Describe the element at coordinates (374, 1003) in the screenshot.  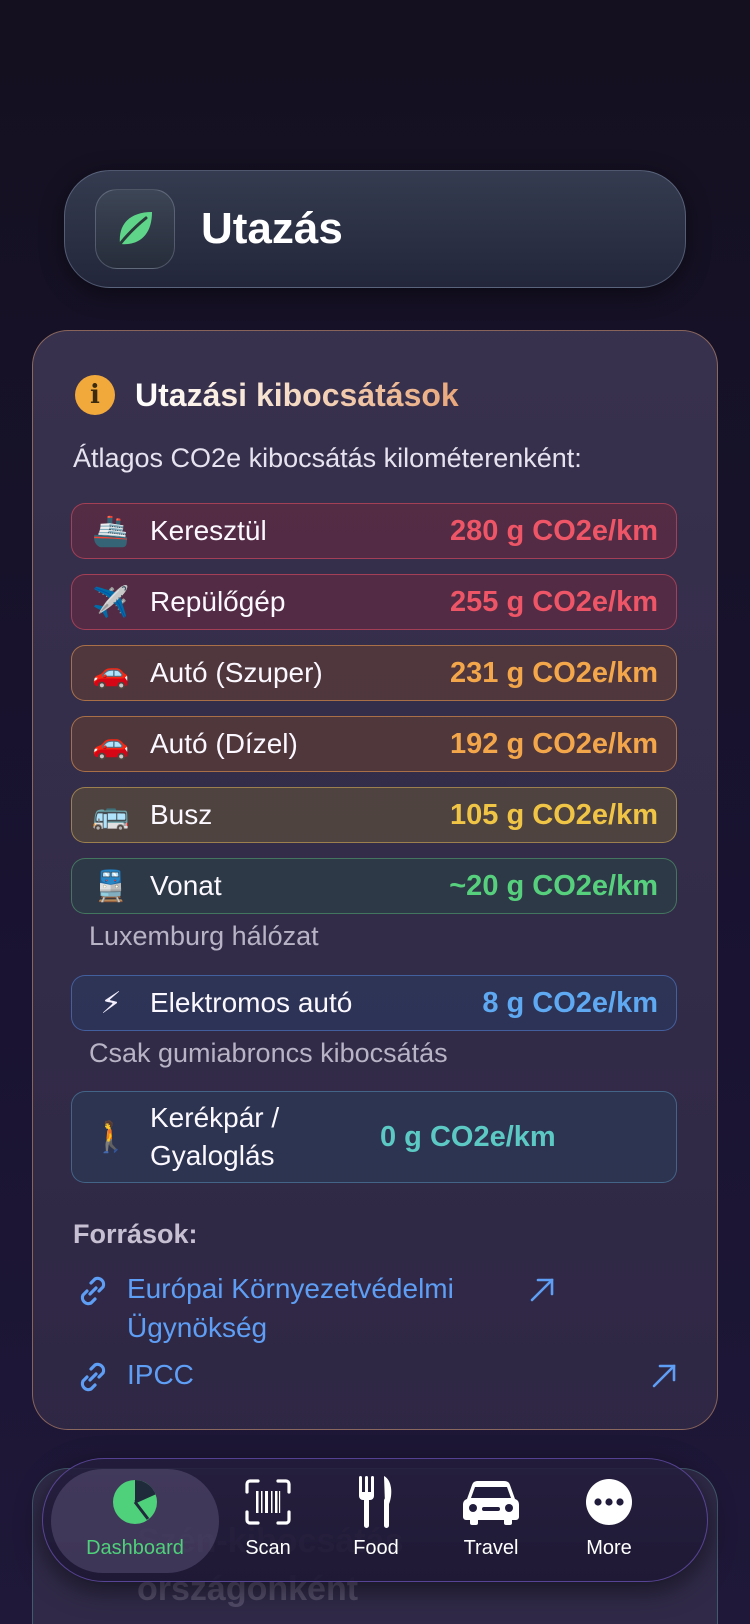
I see `emission-row-electric-car: ⚡ Elektromos autó 8 g CO2e/km` at that location.